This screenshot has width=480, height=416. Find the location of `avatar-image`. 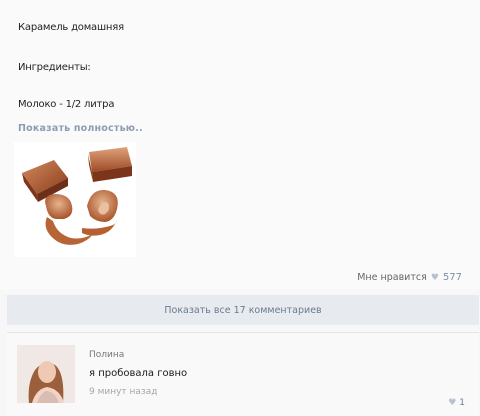

avatar-image is located at coordinates (46, 374).